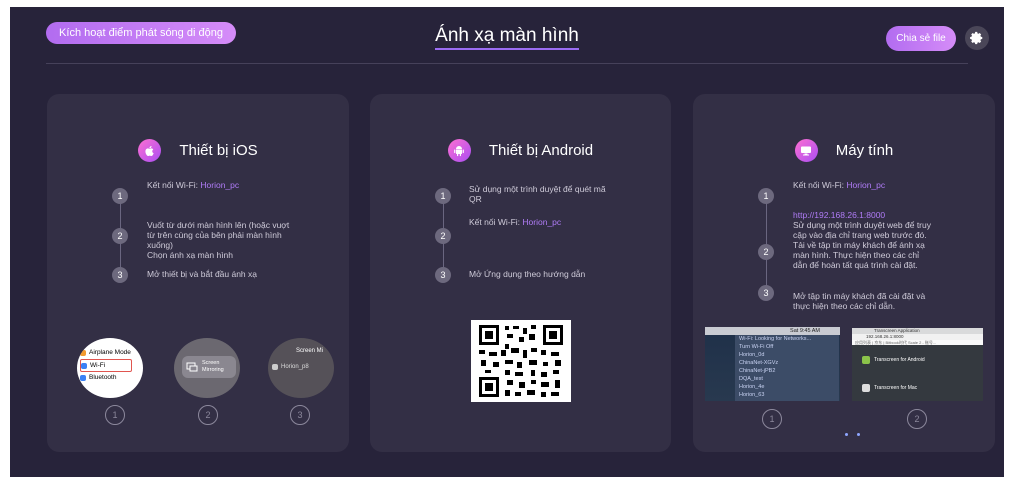 The image size is (1015, 480). Describe the element at coordinates (443, 236) in the screenshot. I see `android-step-2-number: 2` at that location.